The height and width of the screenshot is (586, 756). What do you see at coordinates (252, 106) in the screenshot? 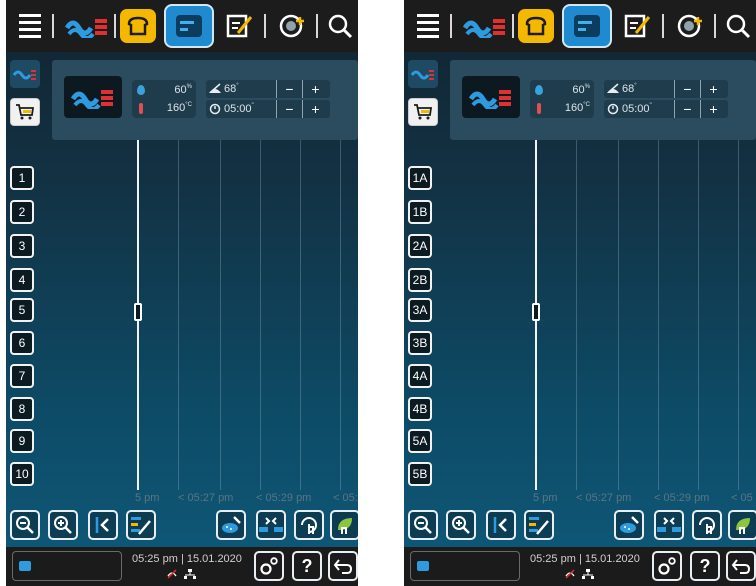
I see `time-unit: ''` at bounding box center [252, 106].